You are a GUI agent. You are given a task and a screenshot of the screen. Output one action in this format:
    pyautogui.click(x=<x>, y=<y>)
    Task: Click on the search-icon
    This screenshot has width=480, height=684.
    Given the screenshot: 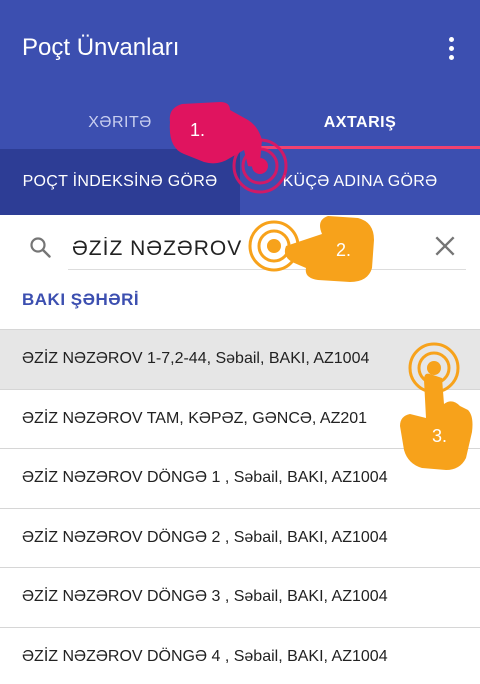 What is the action you would take?
    pyautogui.click(x=40, y=247)
    